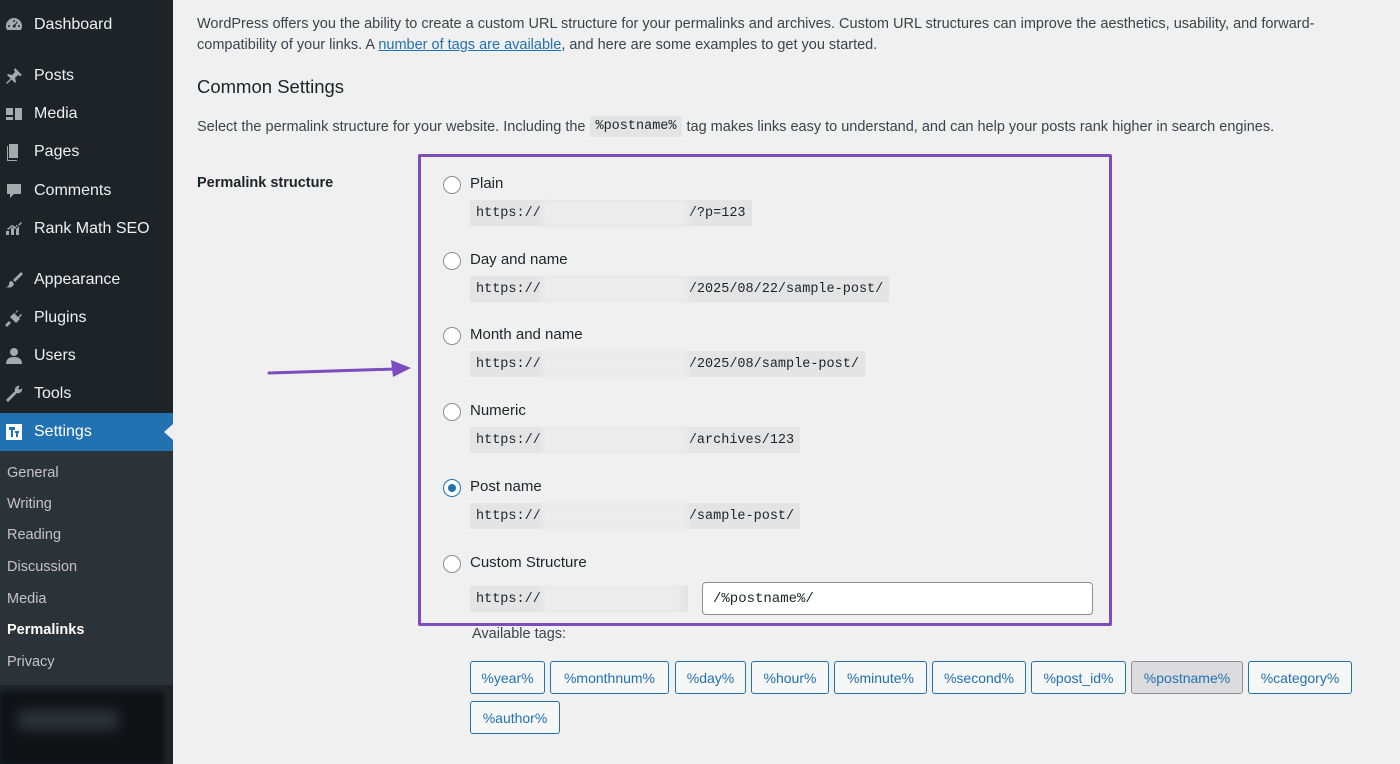  Describe the element at coordinates (86, 356) in the screenshot. I see `sidebar-item-users: Users` at that location.